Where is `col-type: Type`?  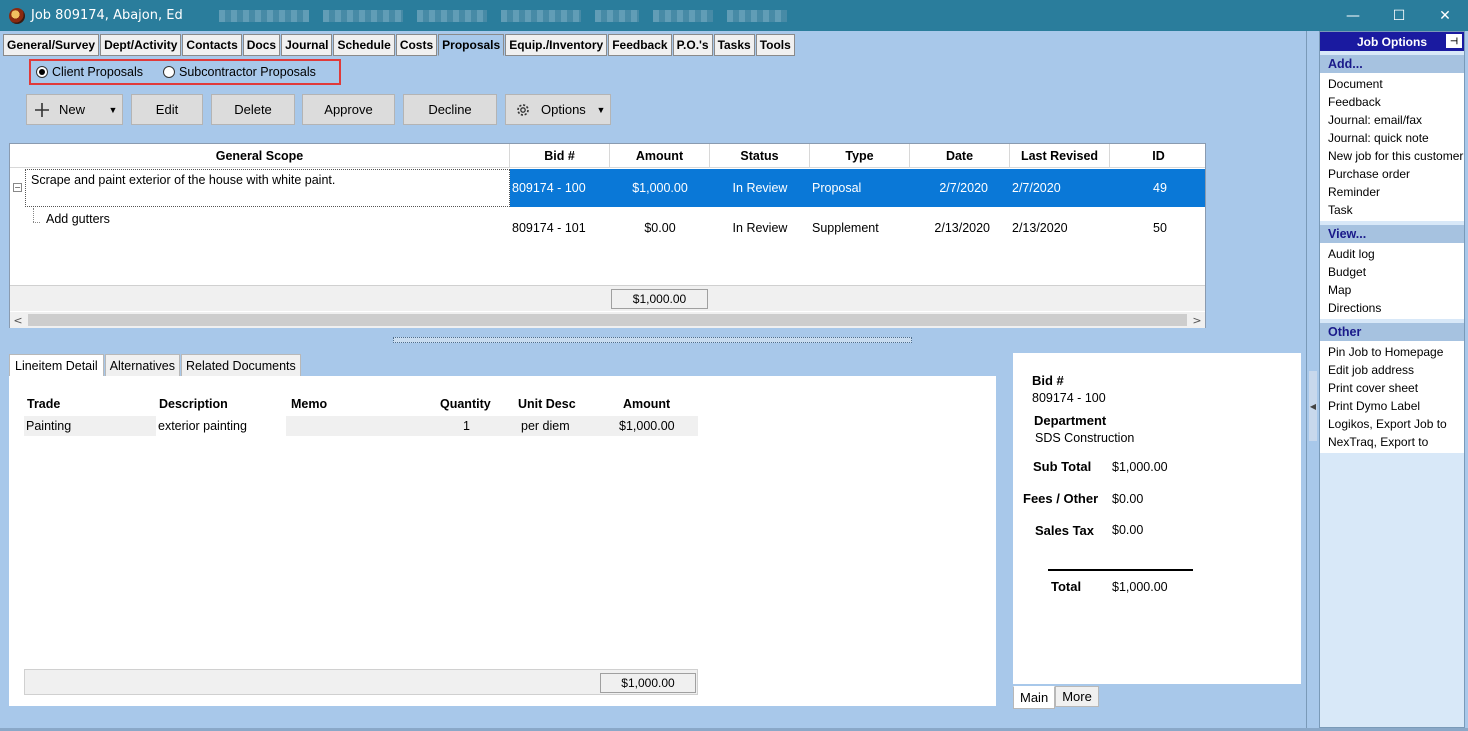
col-type: Type is located at coordinates (860, 156).